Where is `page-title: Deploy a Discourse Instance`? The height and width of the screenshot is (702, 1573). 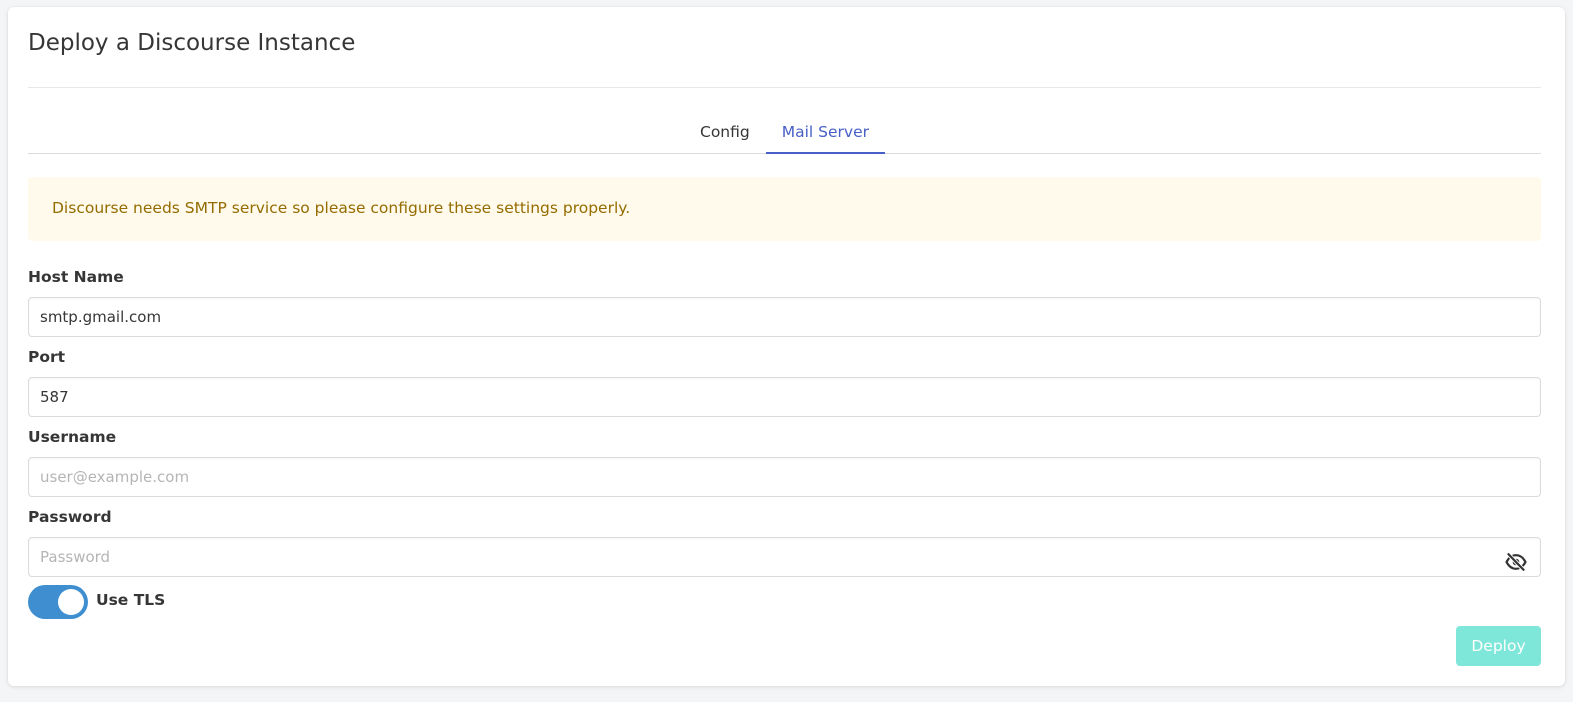 page-title: Deploy a Discourse Instance is located at coordinates (192, 43).